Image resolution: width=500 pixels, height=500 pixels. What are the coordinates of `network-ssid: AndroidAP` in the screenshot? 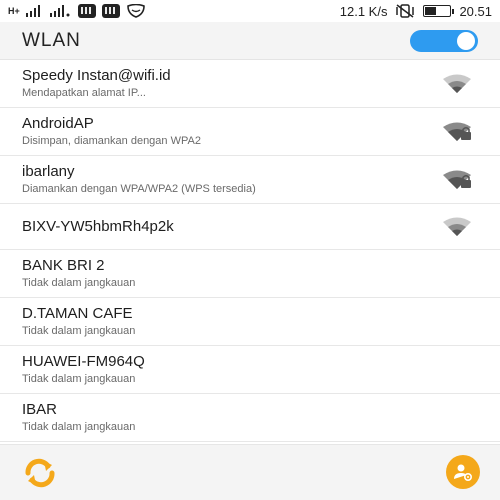 It's located at (58, 123).